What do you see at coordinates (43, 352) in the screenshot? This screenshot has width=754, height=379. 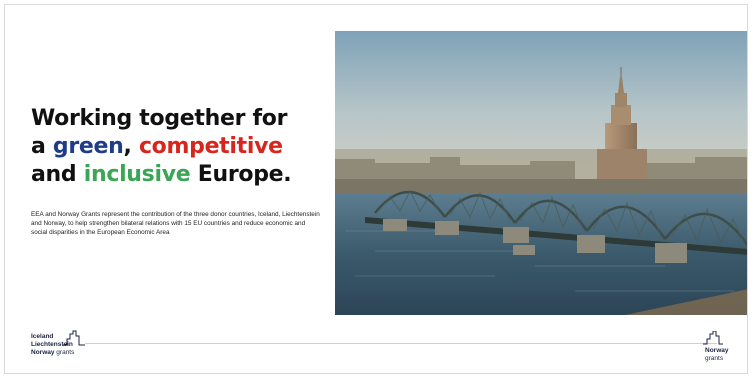 I see `logo-left-norway: Norway` at bounding box center [43, 352].